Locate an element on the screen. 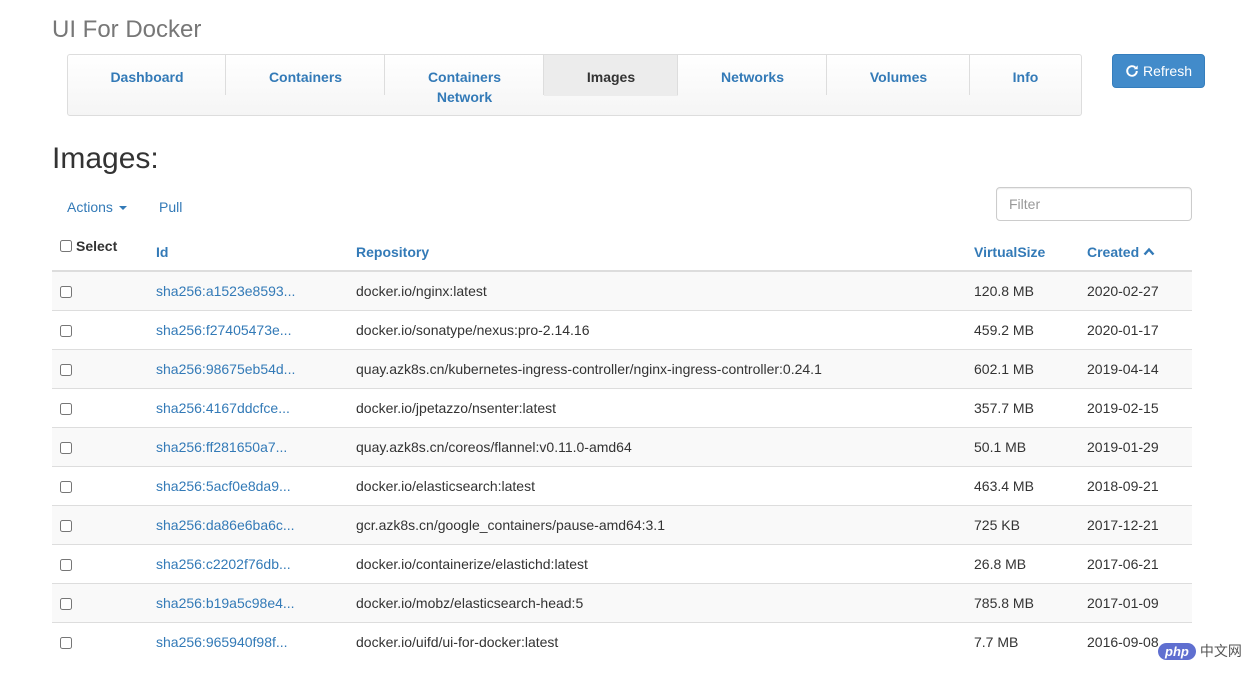  virtual-size-cell: 463.4 MB is located at coordinates (1030, 485).